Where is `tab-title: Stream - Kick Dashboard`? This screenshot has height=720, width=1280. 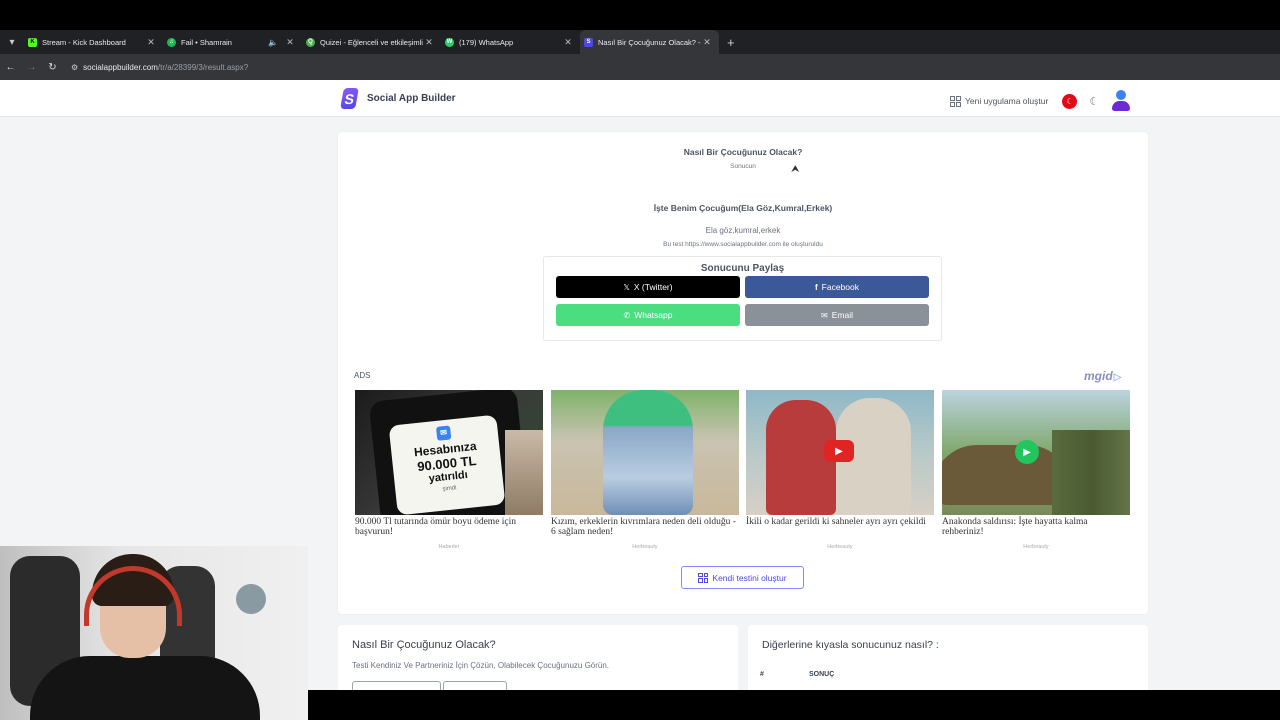 tab-title: Stream - Kick Dashboard is located at coordinates (84, 42).